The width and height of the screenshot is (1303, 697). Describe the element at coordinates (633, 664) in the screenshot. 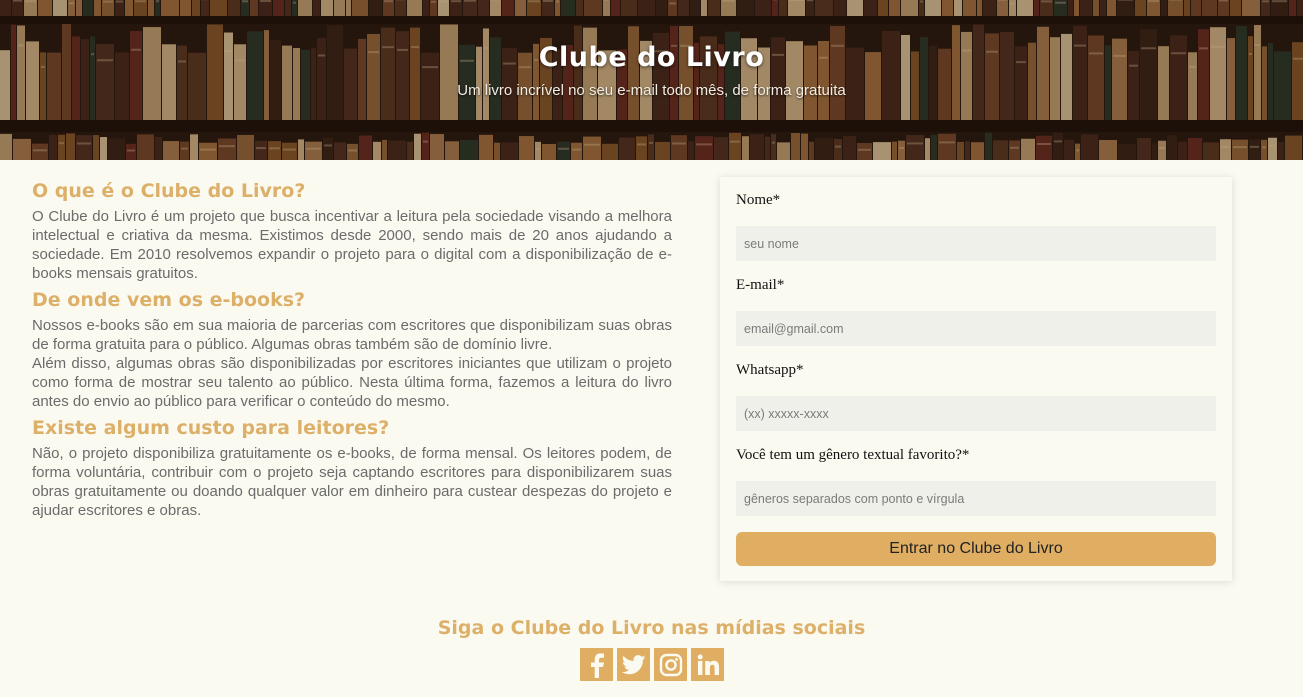

I see `twitter-icon` at that location.